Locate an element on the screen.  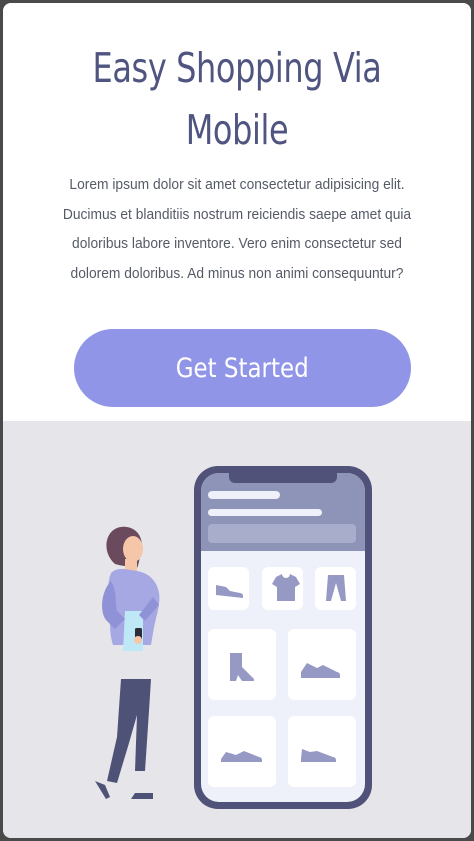
page-title: Easy Shopping Via Mobile is located at coordinates (236, 99).